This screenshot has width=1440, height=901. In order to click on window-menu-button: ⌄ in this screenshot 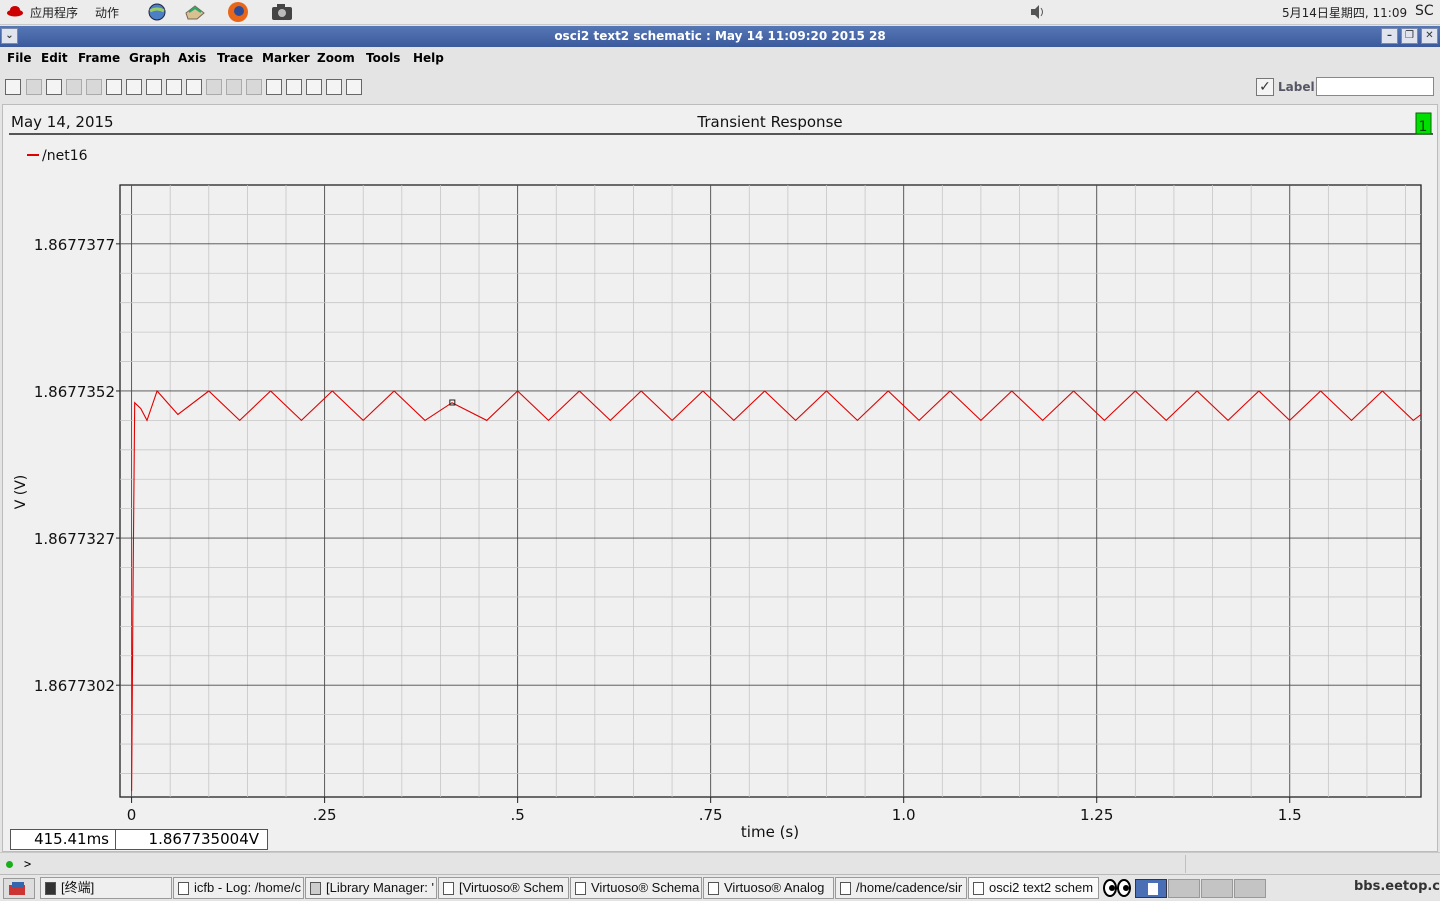, I will do `click(9, 36)`.